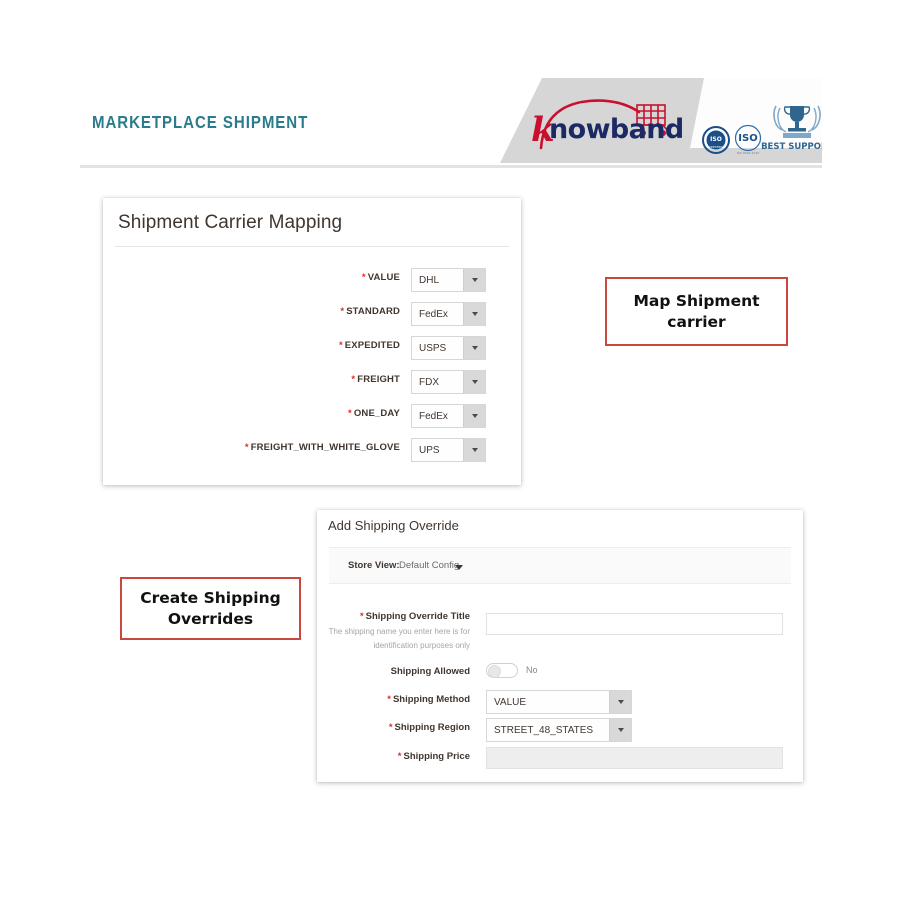 This screenshot has width=900, height=900. Describe the element at coordinates (696, 311) in the screenshot. I see `callout-map-shipment-carrier: Map Shipment carrier` at that location.